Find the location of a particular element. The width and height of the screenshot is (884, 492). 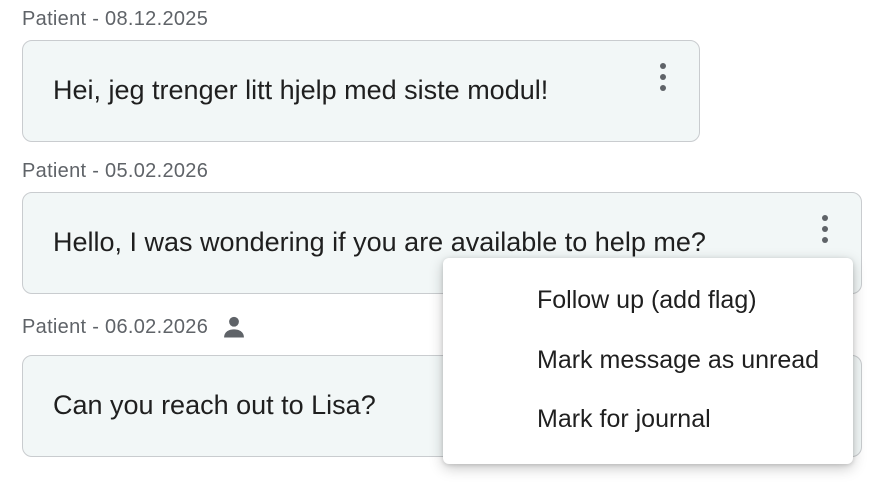

message-meta-label: Patient - 06.02.2026 is located at coordinates (115, 326).